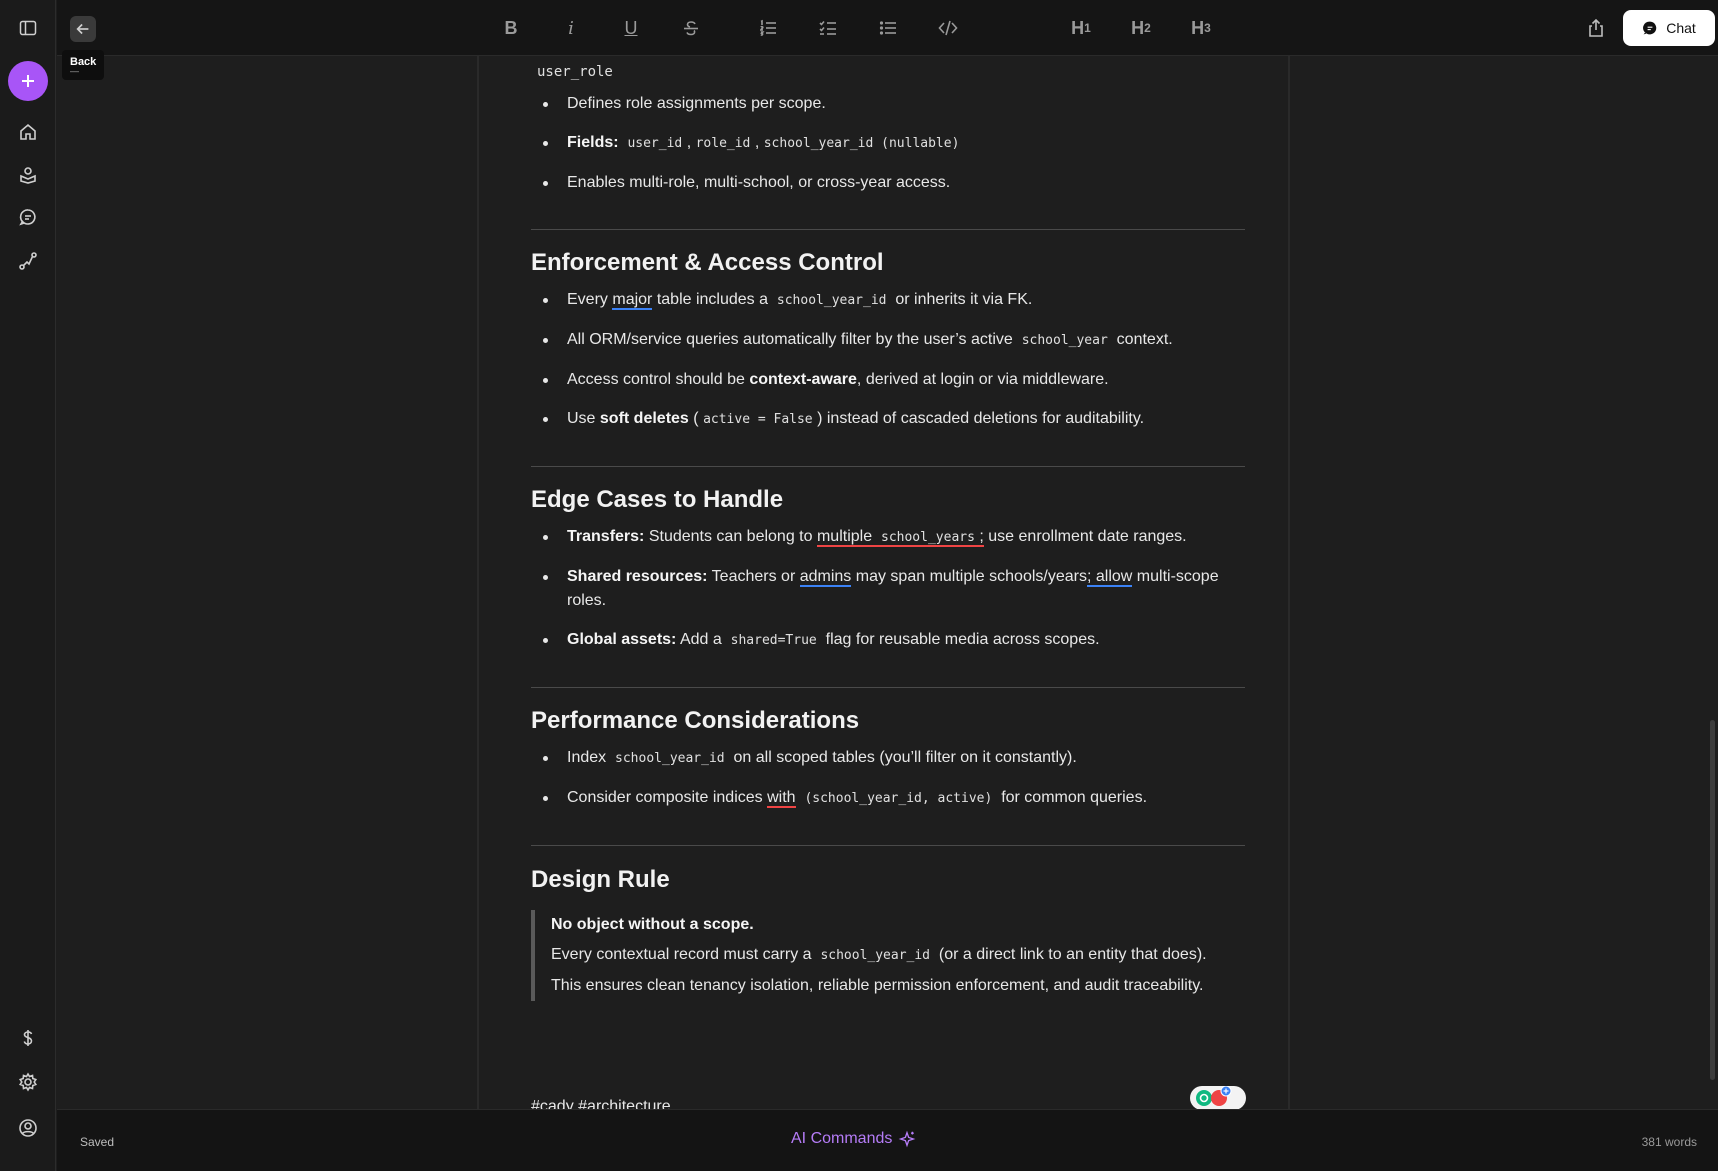 Image resolution: width=1718 pixels, height=1171 pixels. I want to click on grammar-checker-widget, so click(1218, 1097).